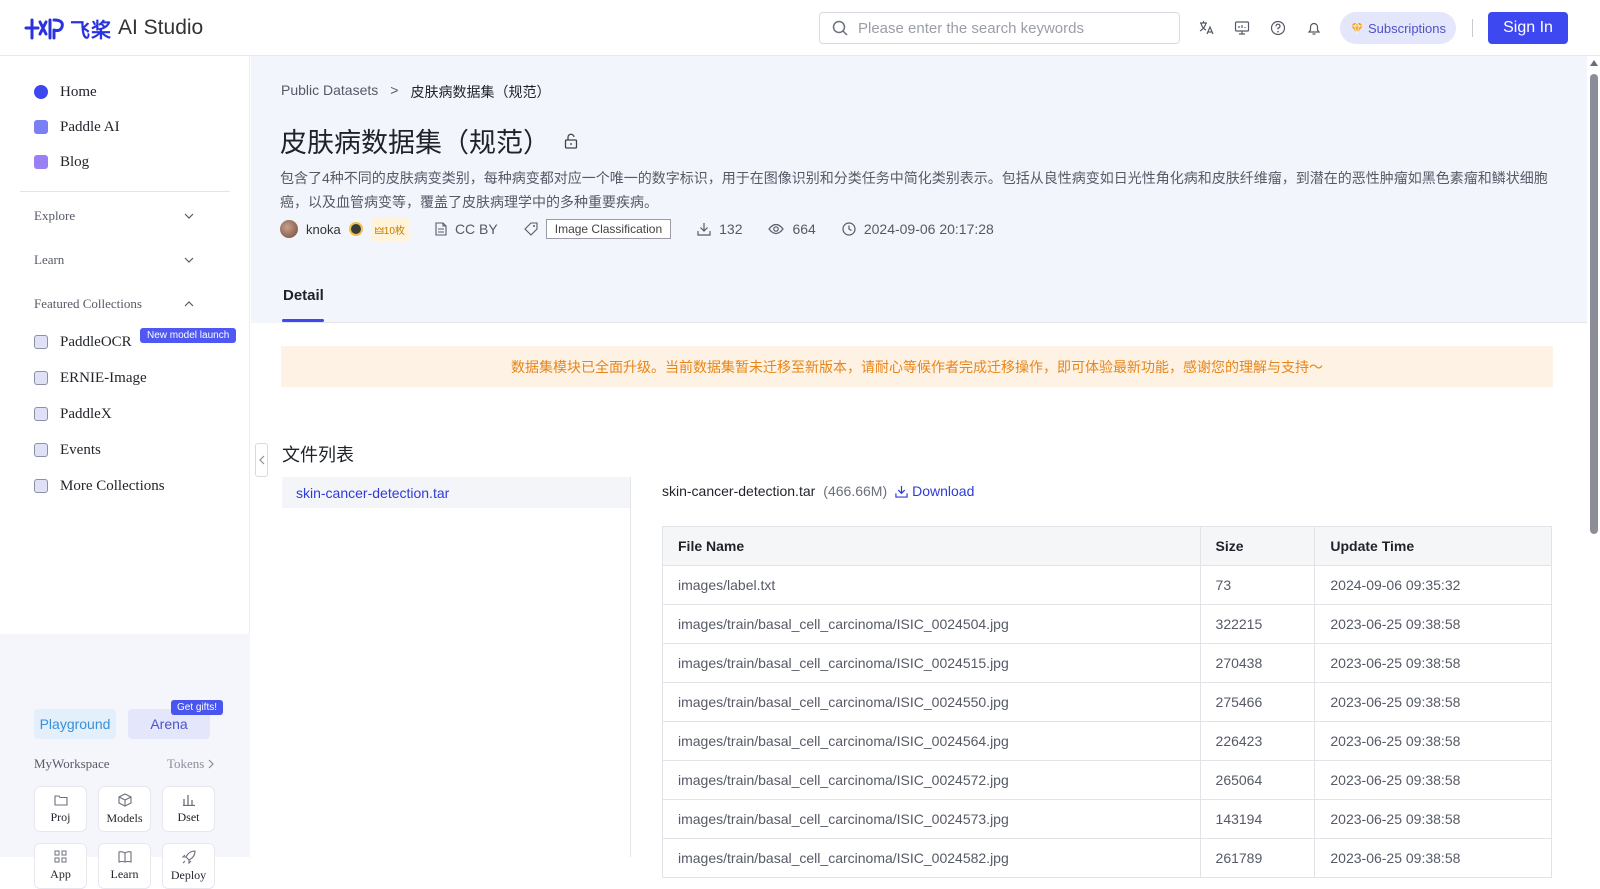  I want to click on column-header-size: Size, so click(1257, 546).